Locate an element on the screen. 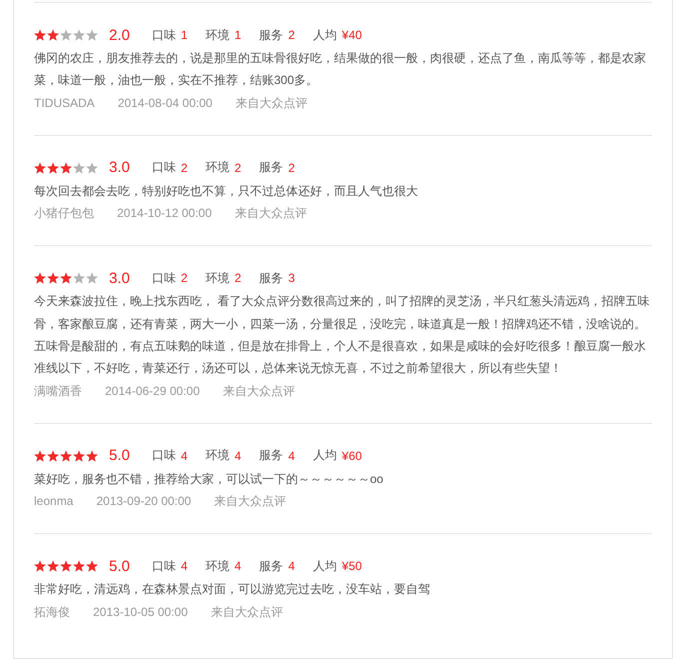  review-date: 2013-10-05 00:00 is located at coordinates (140, 612).